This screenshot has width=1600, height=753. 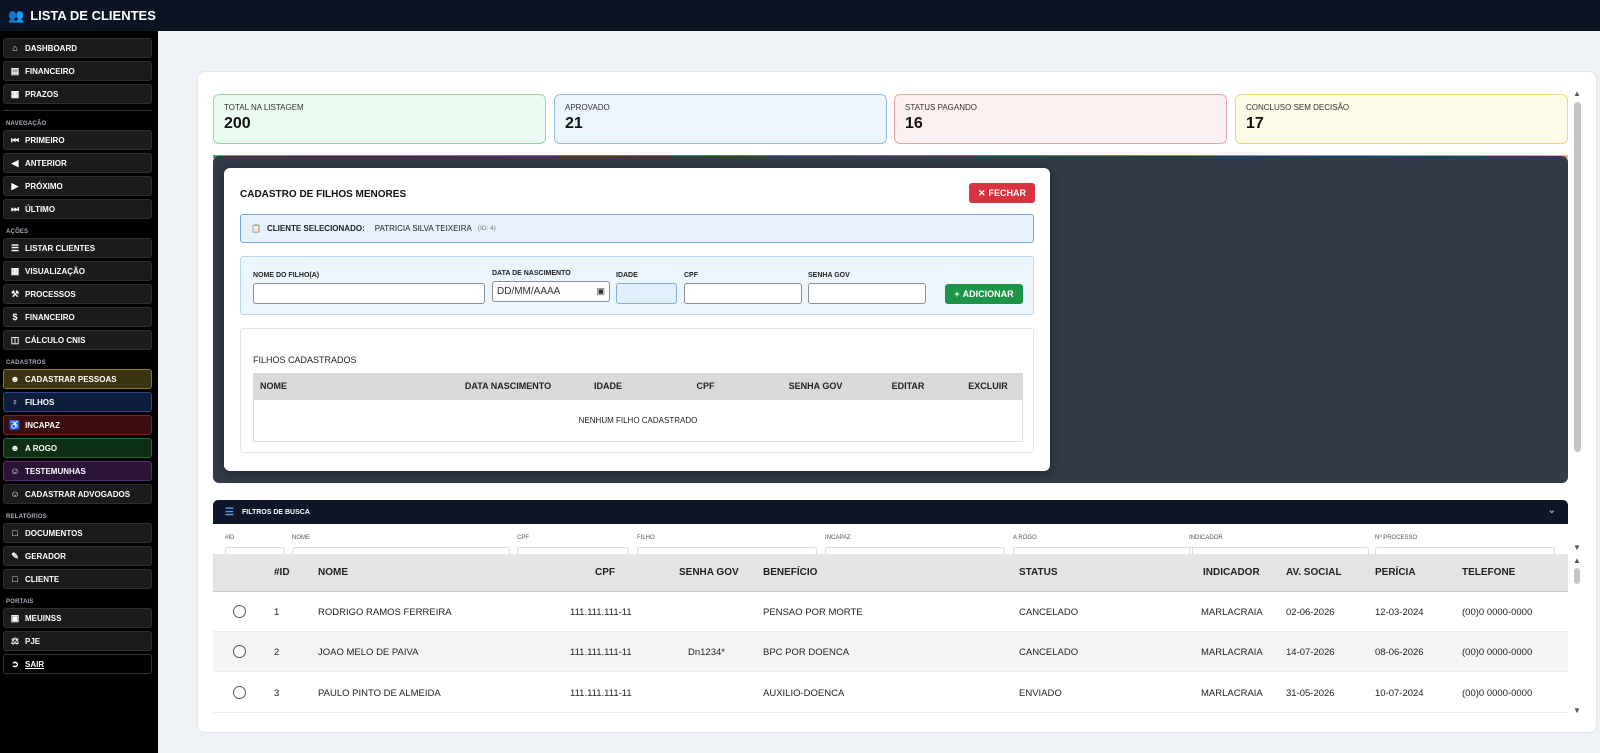 I want to click on calendar-icon: ▦, so click(x=15, y=93).